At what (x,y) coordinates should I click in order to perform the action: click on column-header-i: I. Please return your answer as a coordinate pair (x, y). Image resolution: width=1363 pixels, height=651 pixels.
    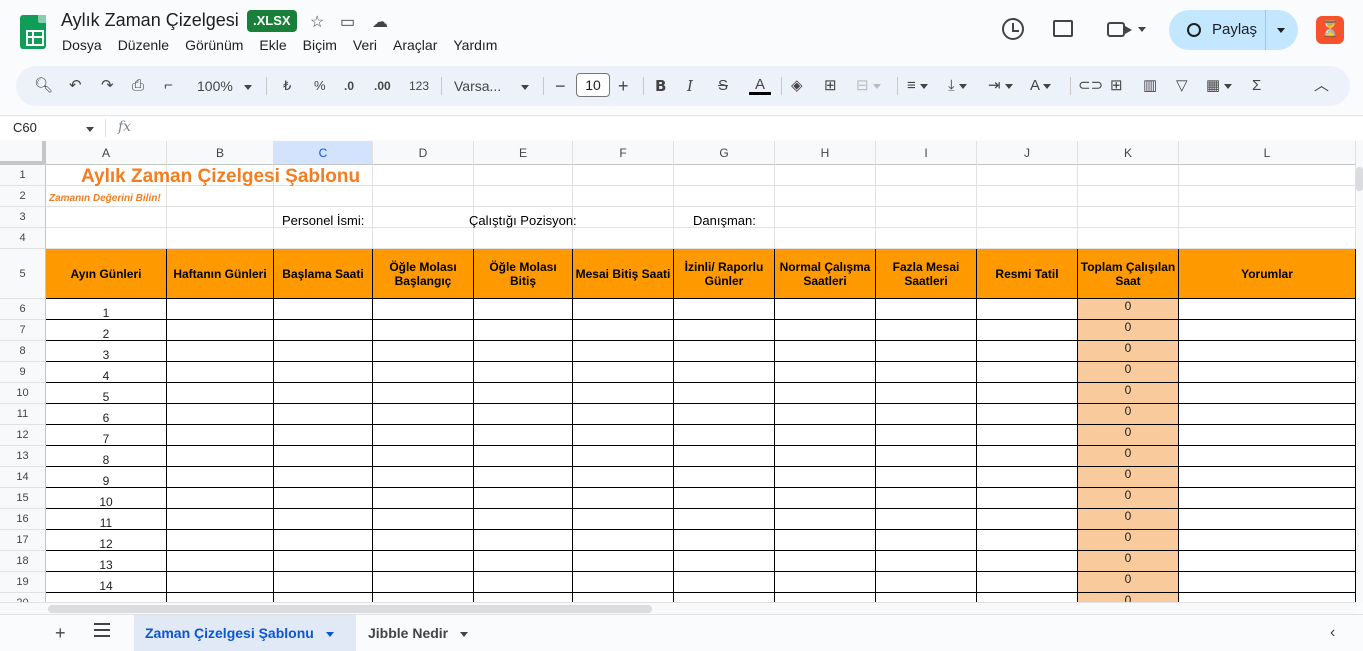
    Looking at the image, I should click on (926, 153).